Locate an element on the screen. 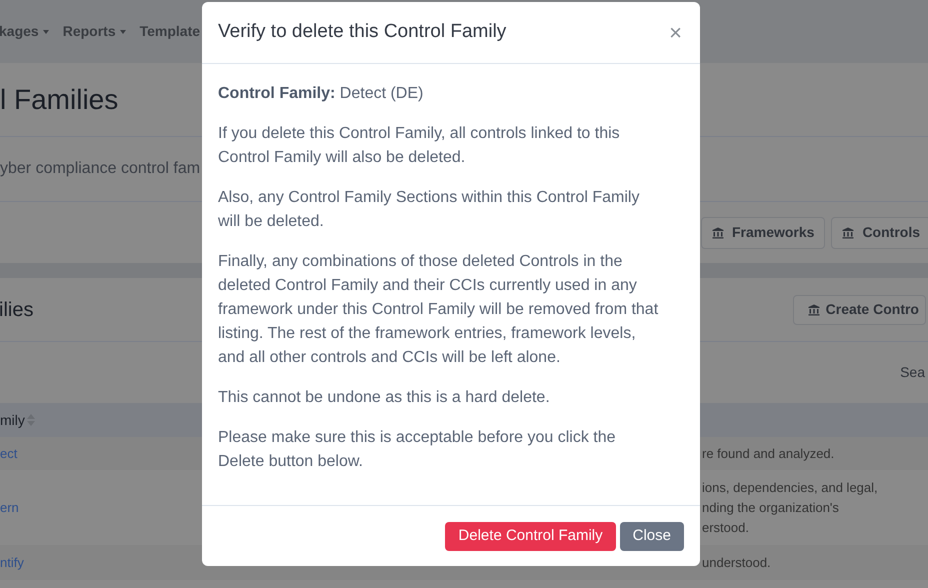  search-label: Sea is located at coordinates (912, 372).